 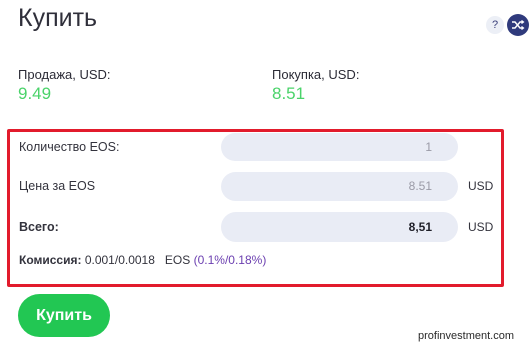 I want to click on page-title: Купить, so click(x=58, y=18).